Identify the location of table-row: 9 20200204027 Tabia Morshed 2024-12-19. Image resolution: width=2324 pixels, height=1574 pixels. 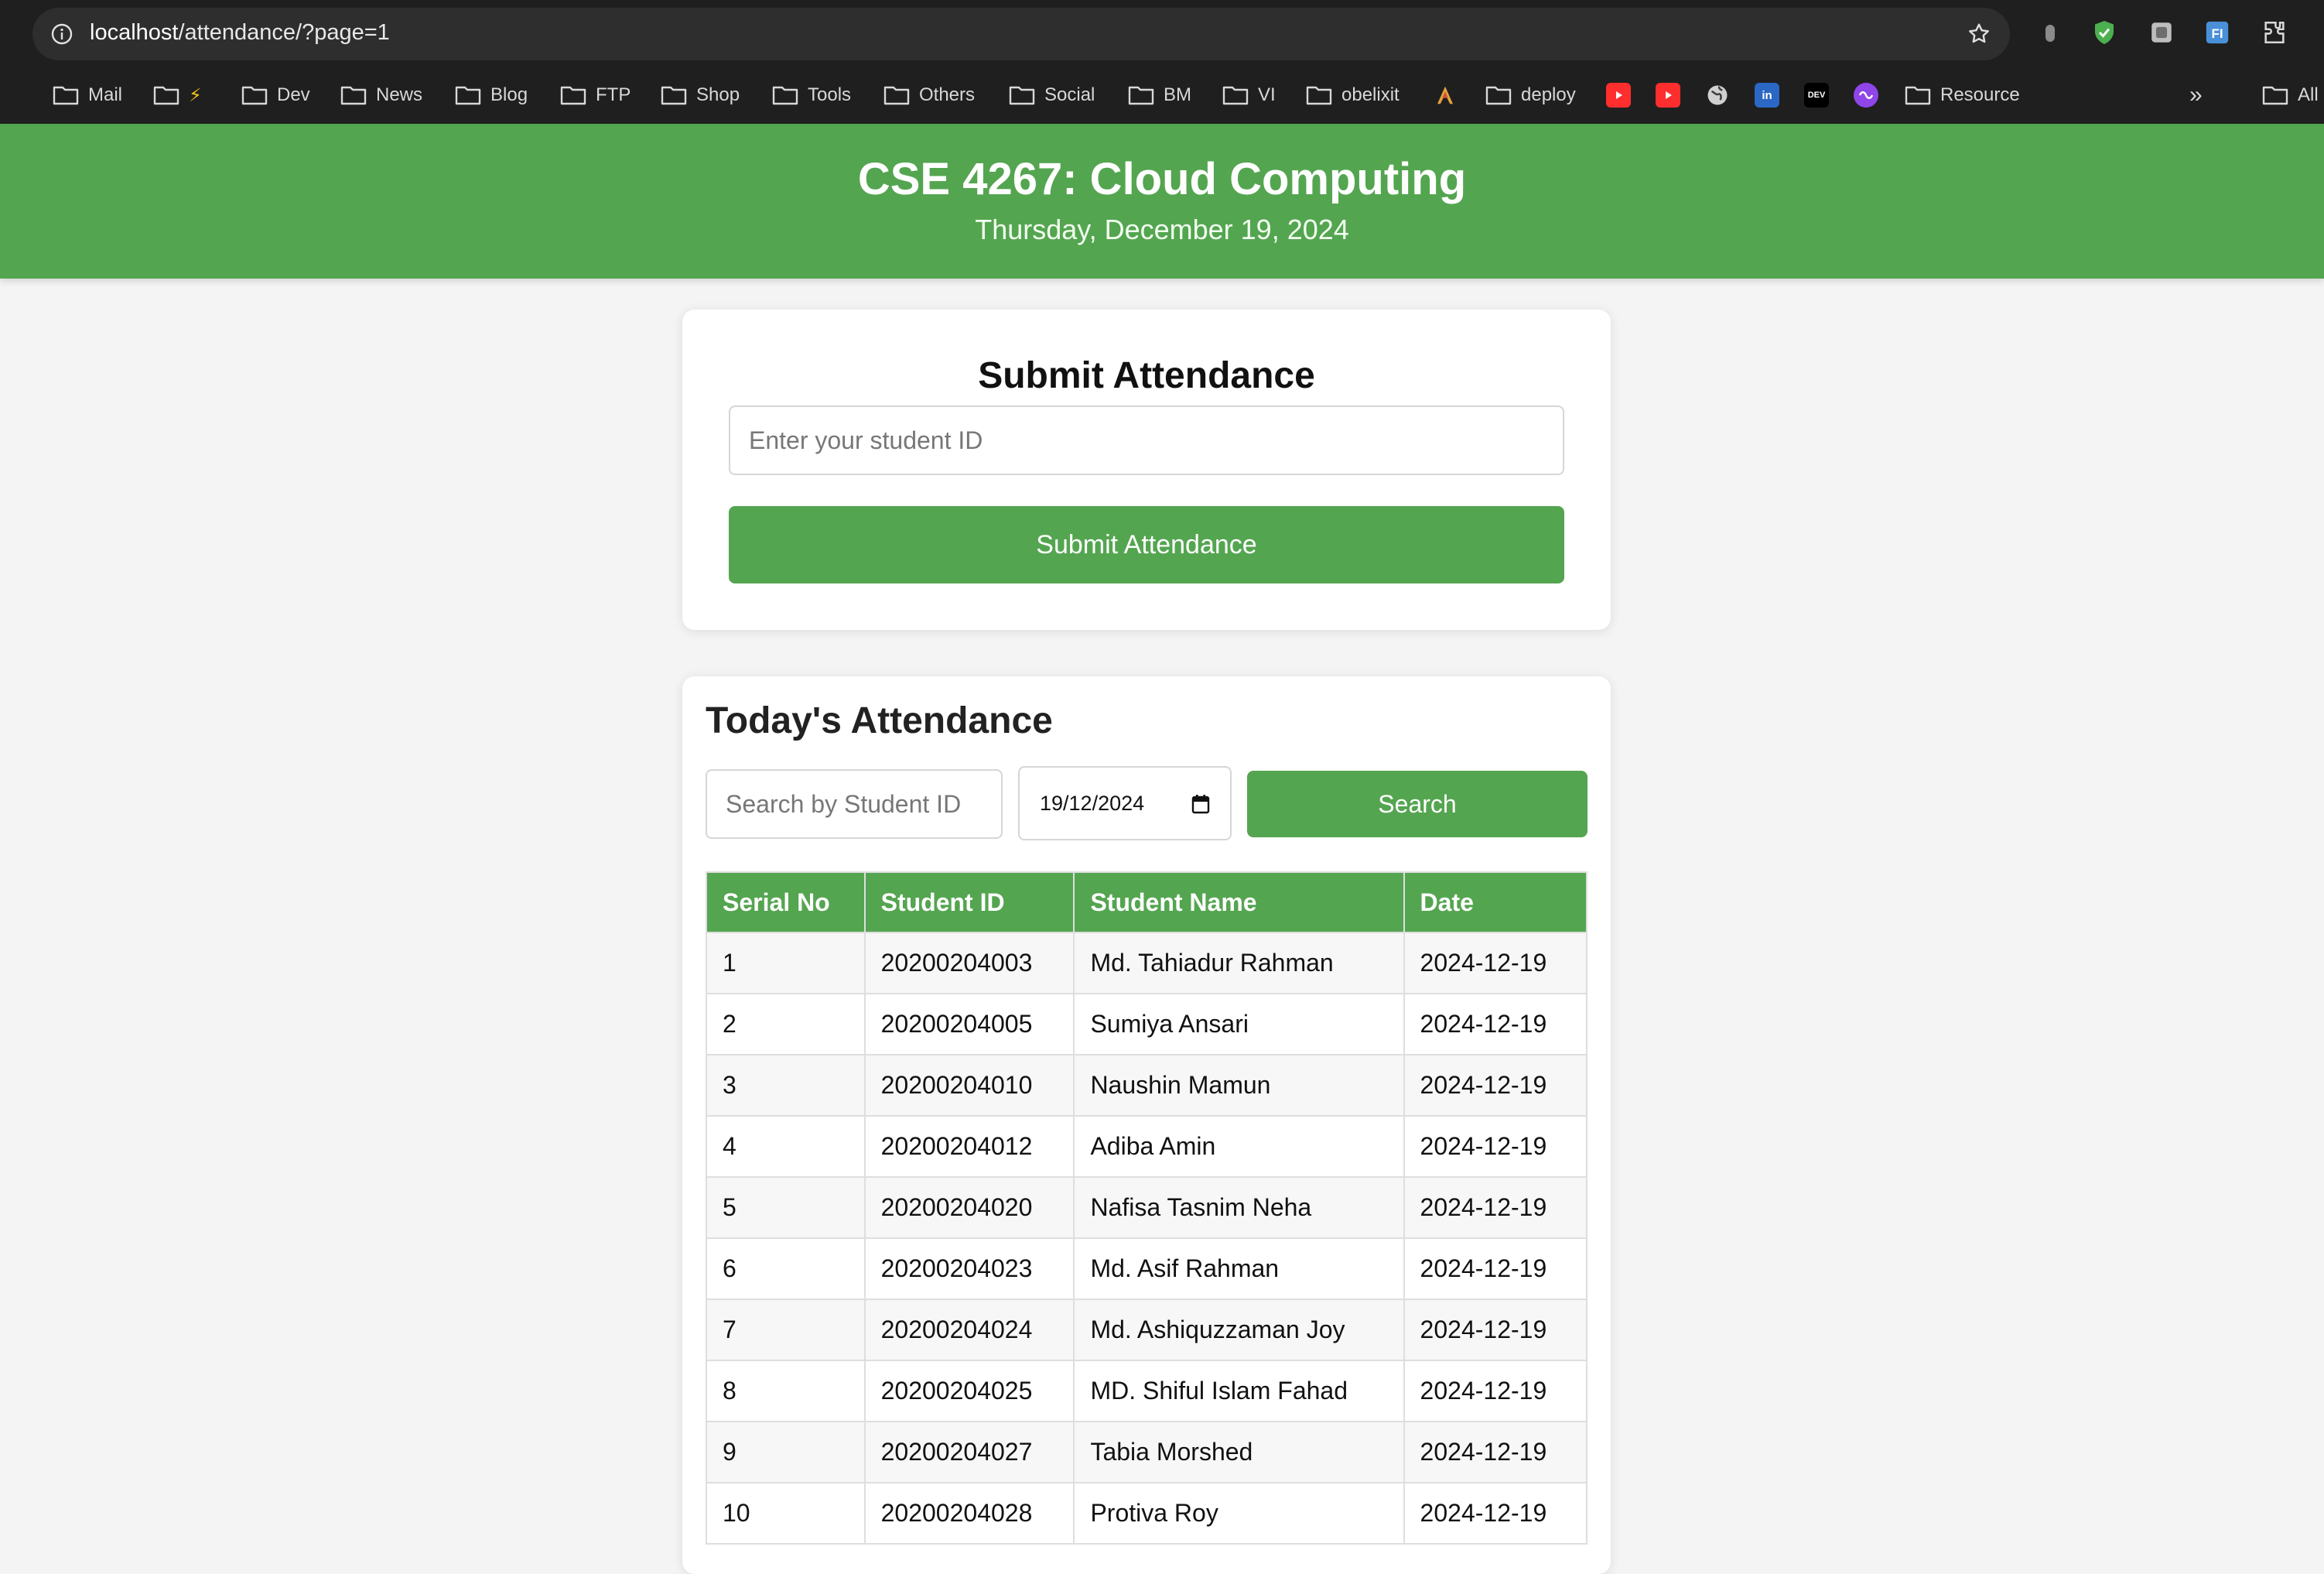
(1147, 1452).